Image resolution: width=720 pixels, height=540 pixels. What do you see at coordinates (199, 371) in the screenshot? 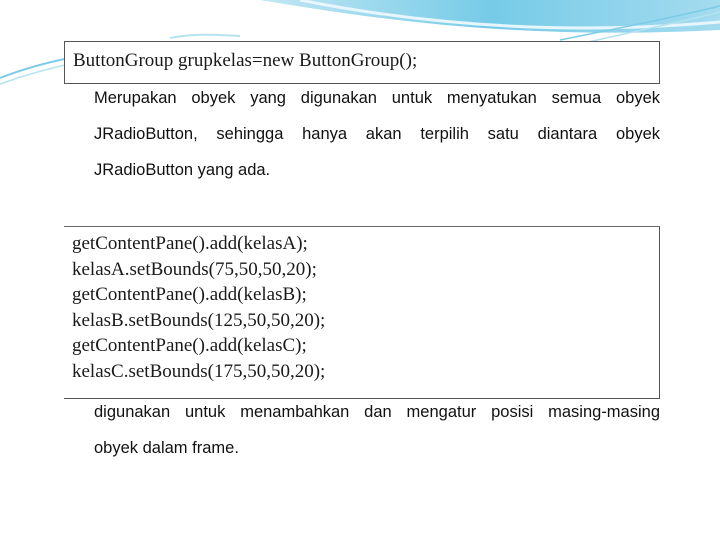
I see `code-line: kelasC.setBounds(175,50,50,20);` at bounding box center [199, 371].